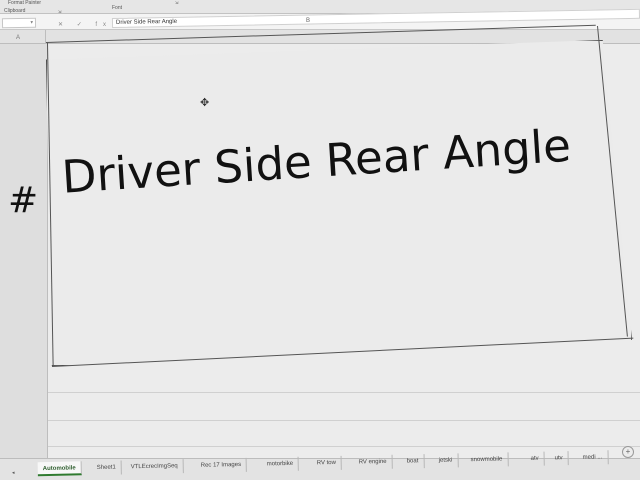  What do you see at coordinates (221, 465) in the screenshot?
I see `sheet-tab: Rec 17 Images` at bounding box center [221, 465].